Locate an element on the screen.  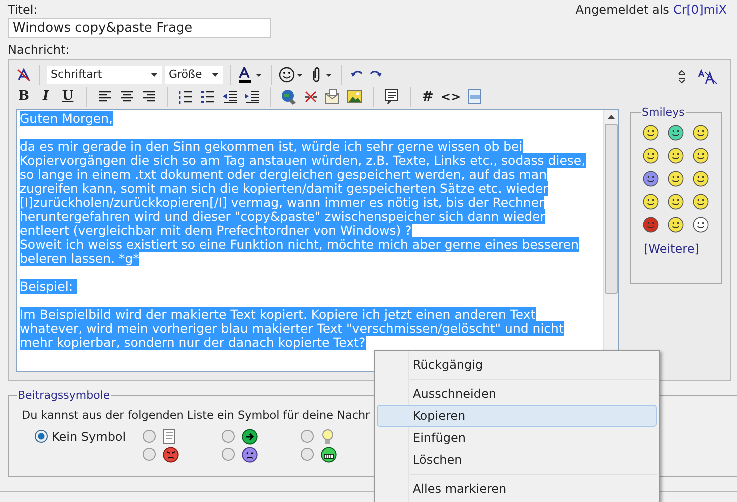
bullet-list-icon is located at coordinates (208, 97).